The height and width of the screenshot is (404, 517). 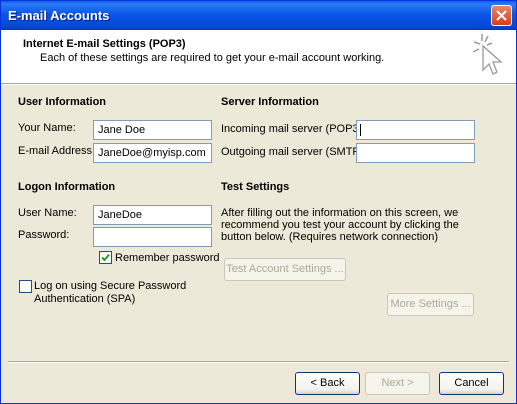 What do you see at coordinates (258, 362) in the screenshot?
I see `footer-divider` at bounding box center [258, 362].